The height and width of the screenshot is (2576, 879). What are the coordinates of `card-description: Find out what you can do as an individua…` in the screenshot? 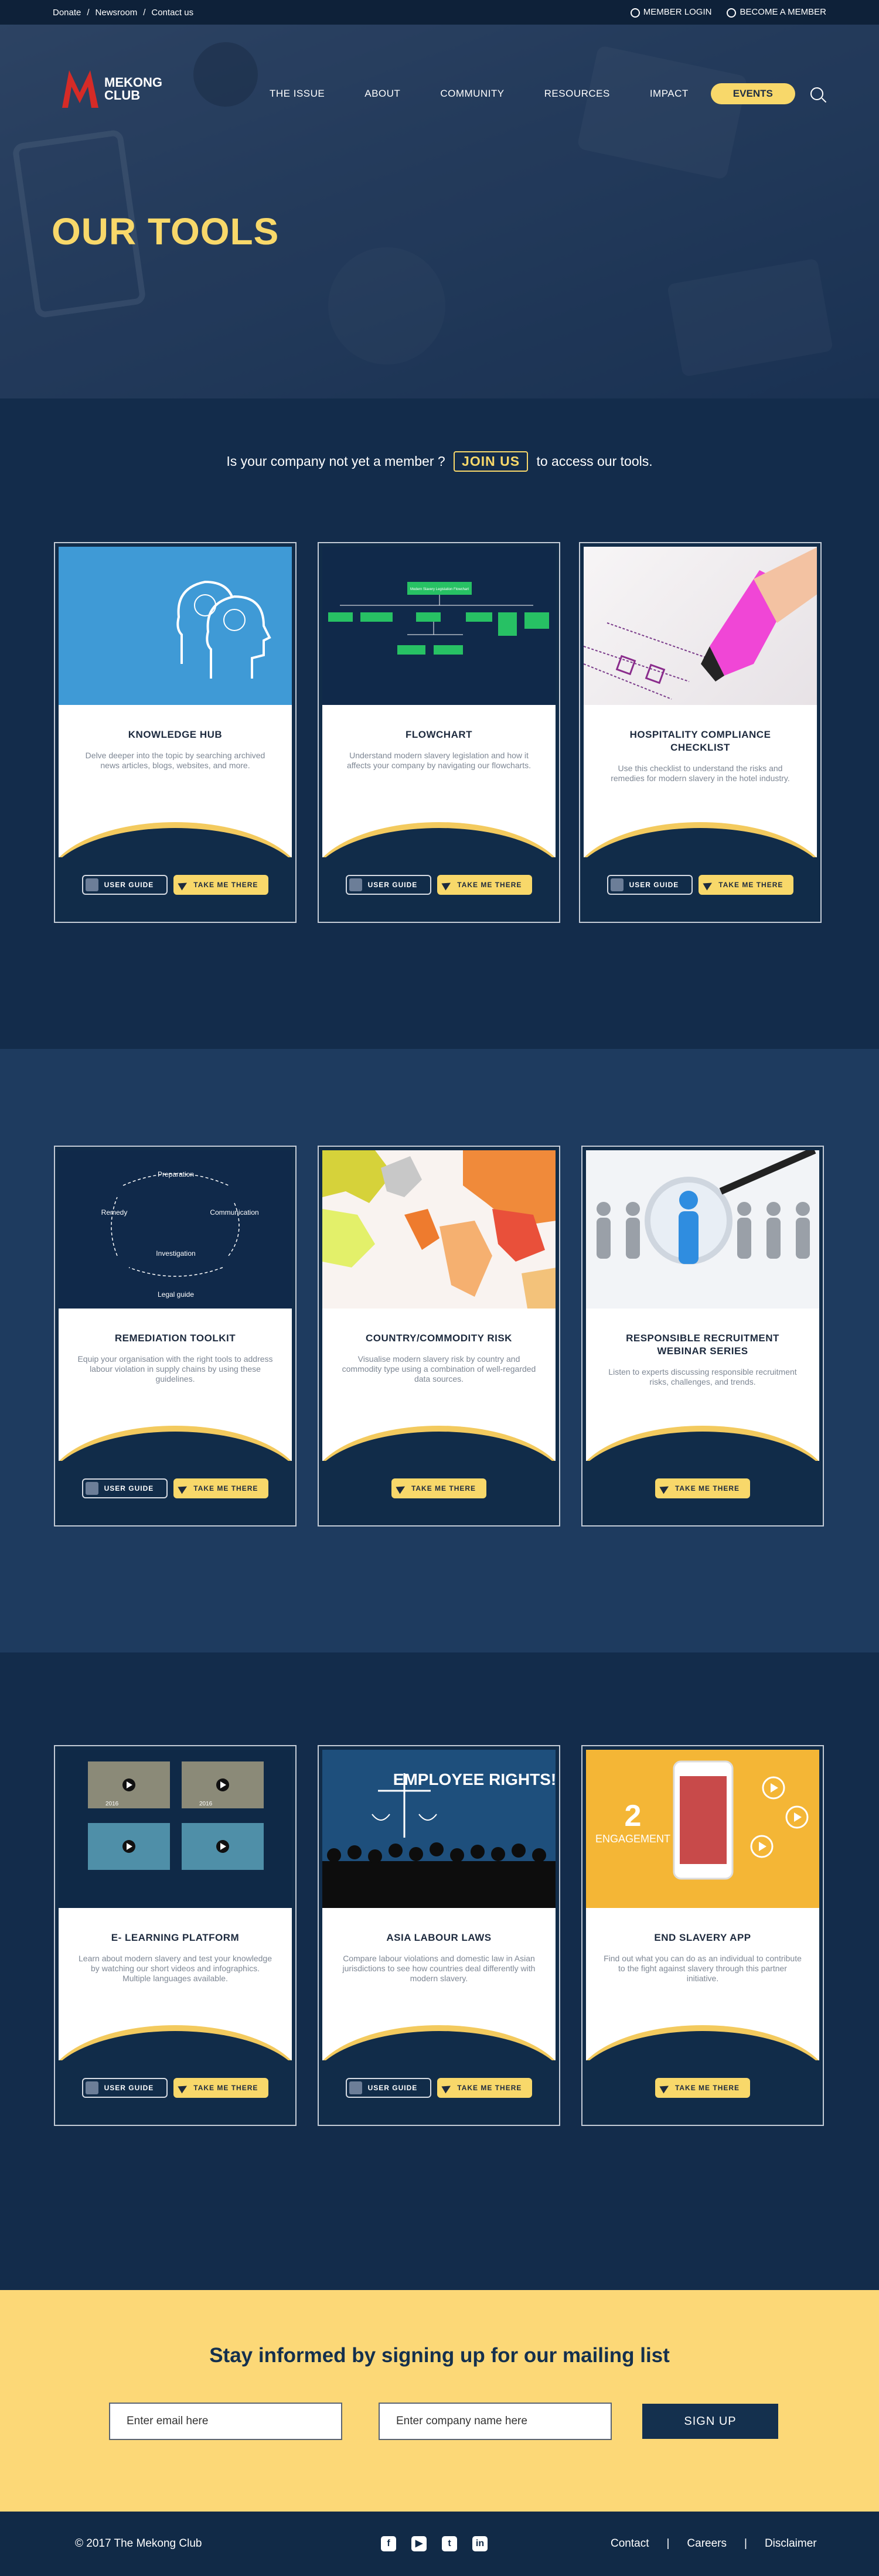 It's located at (703, 1968).